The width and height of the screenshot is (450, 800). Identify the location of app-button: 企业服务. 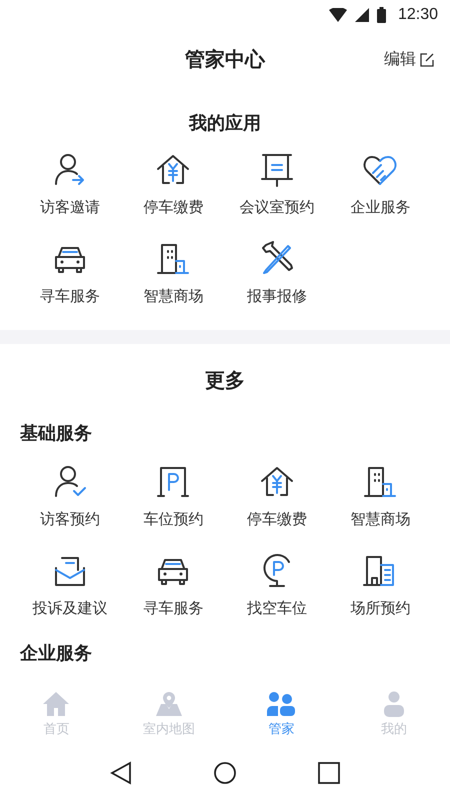
(380, 185).